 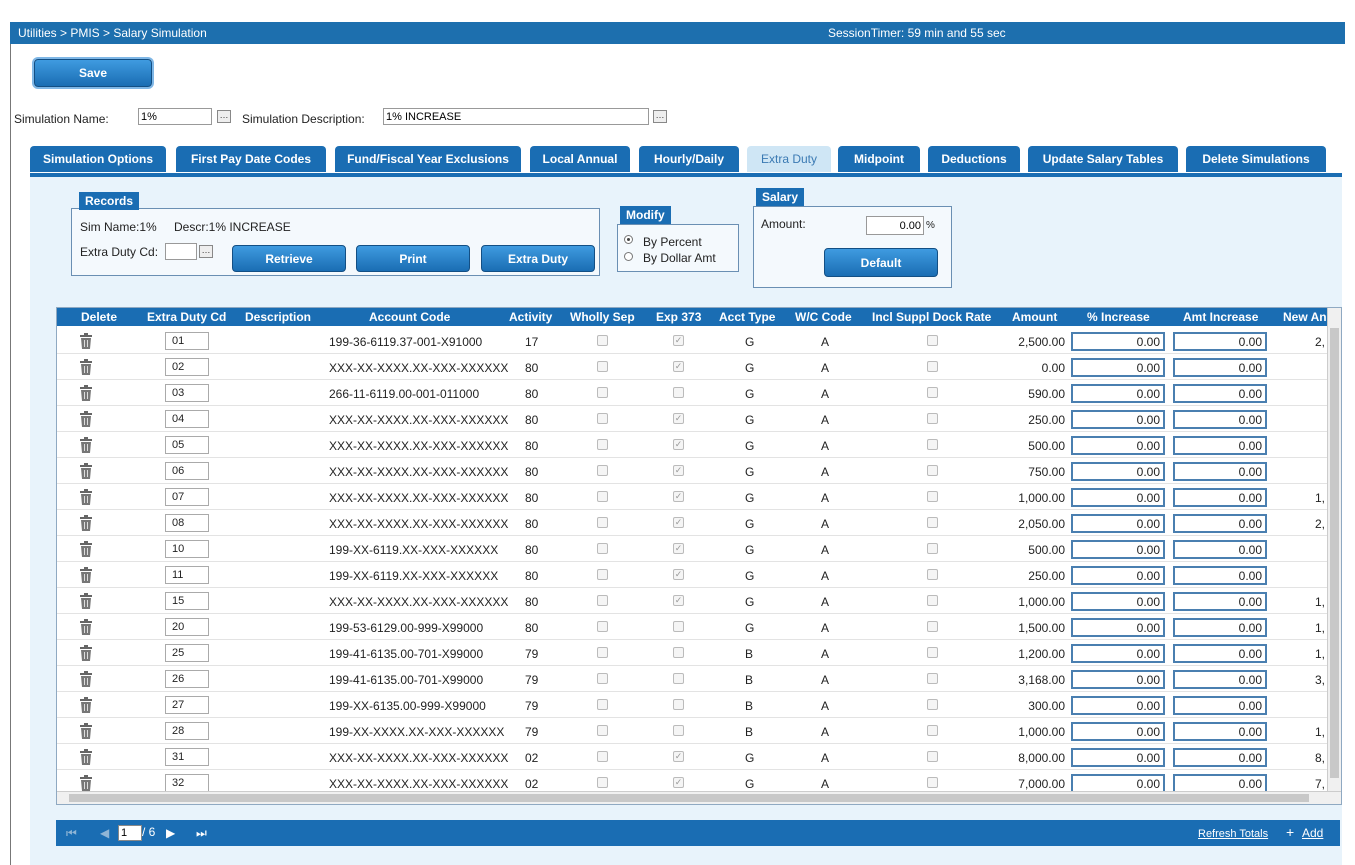 What do you see at coordinates (689, 159) in the screenshot?
I see `tab-hourly-daily: Hourly/Daily` at bounding box center [689, 159].